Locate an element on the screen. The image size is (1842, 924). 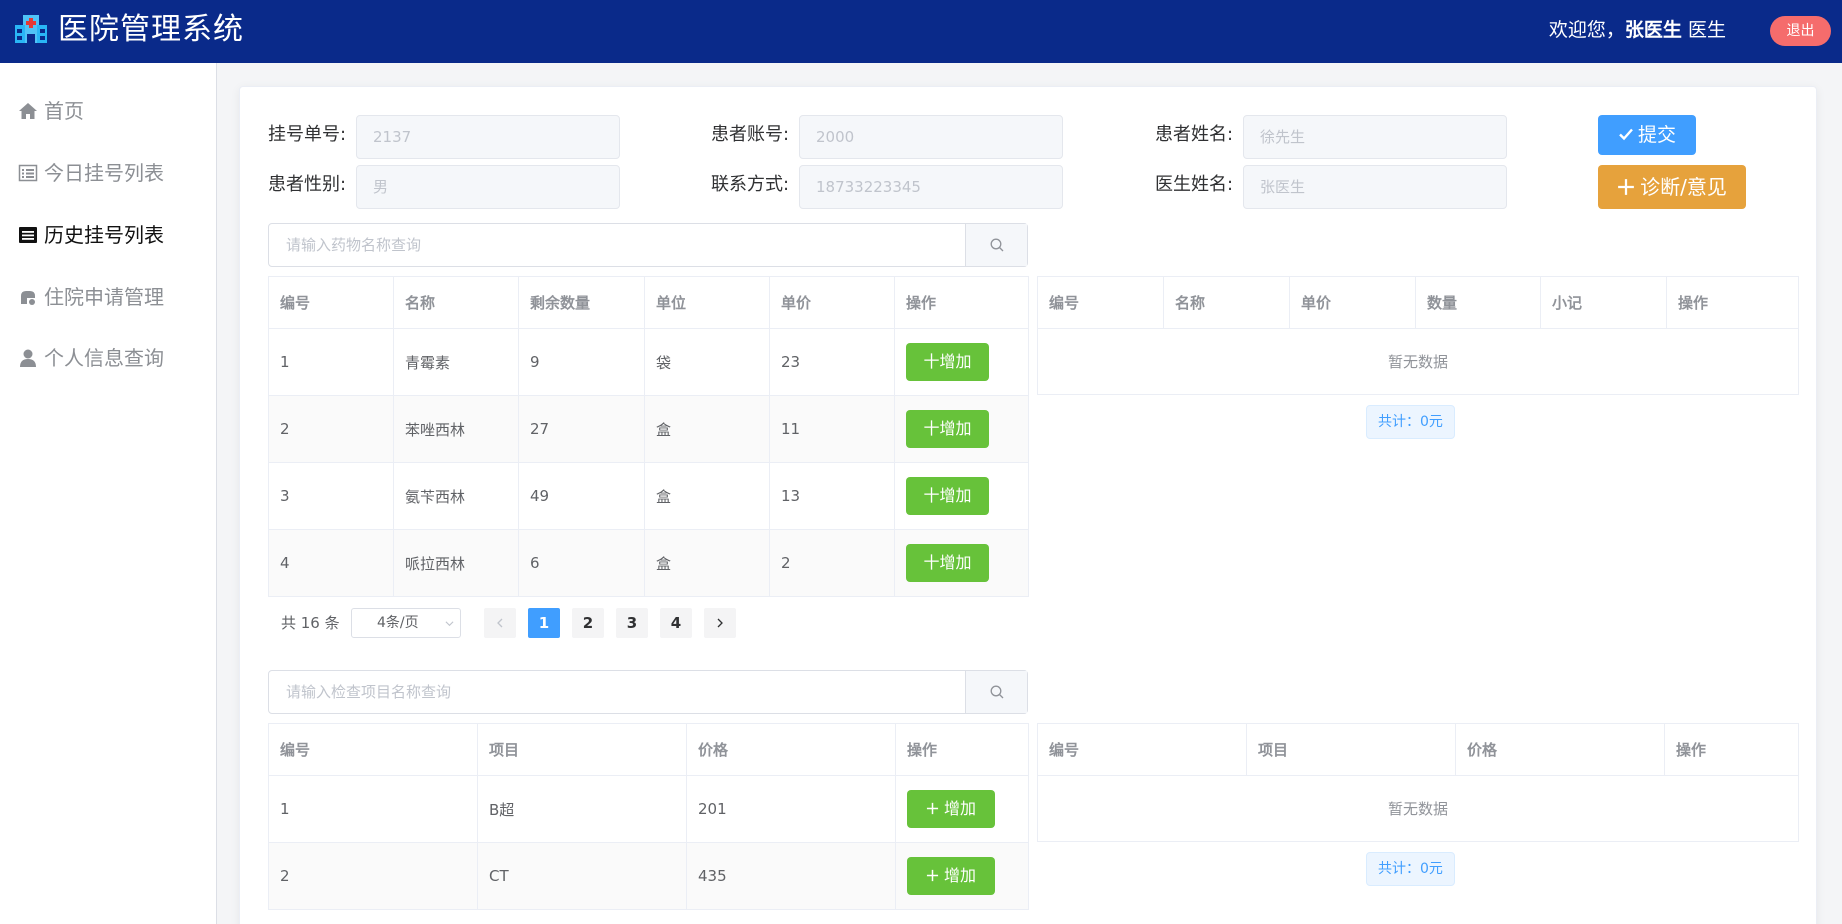
top-header: 医院管理系统 欢迎您，张医生 医生 退出 is located at coordinates (921, 31).